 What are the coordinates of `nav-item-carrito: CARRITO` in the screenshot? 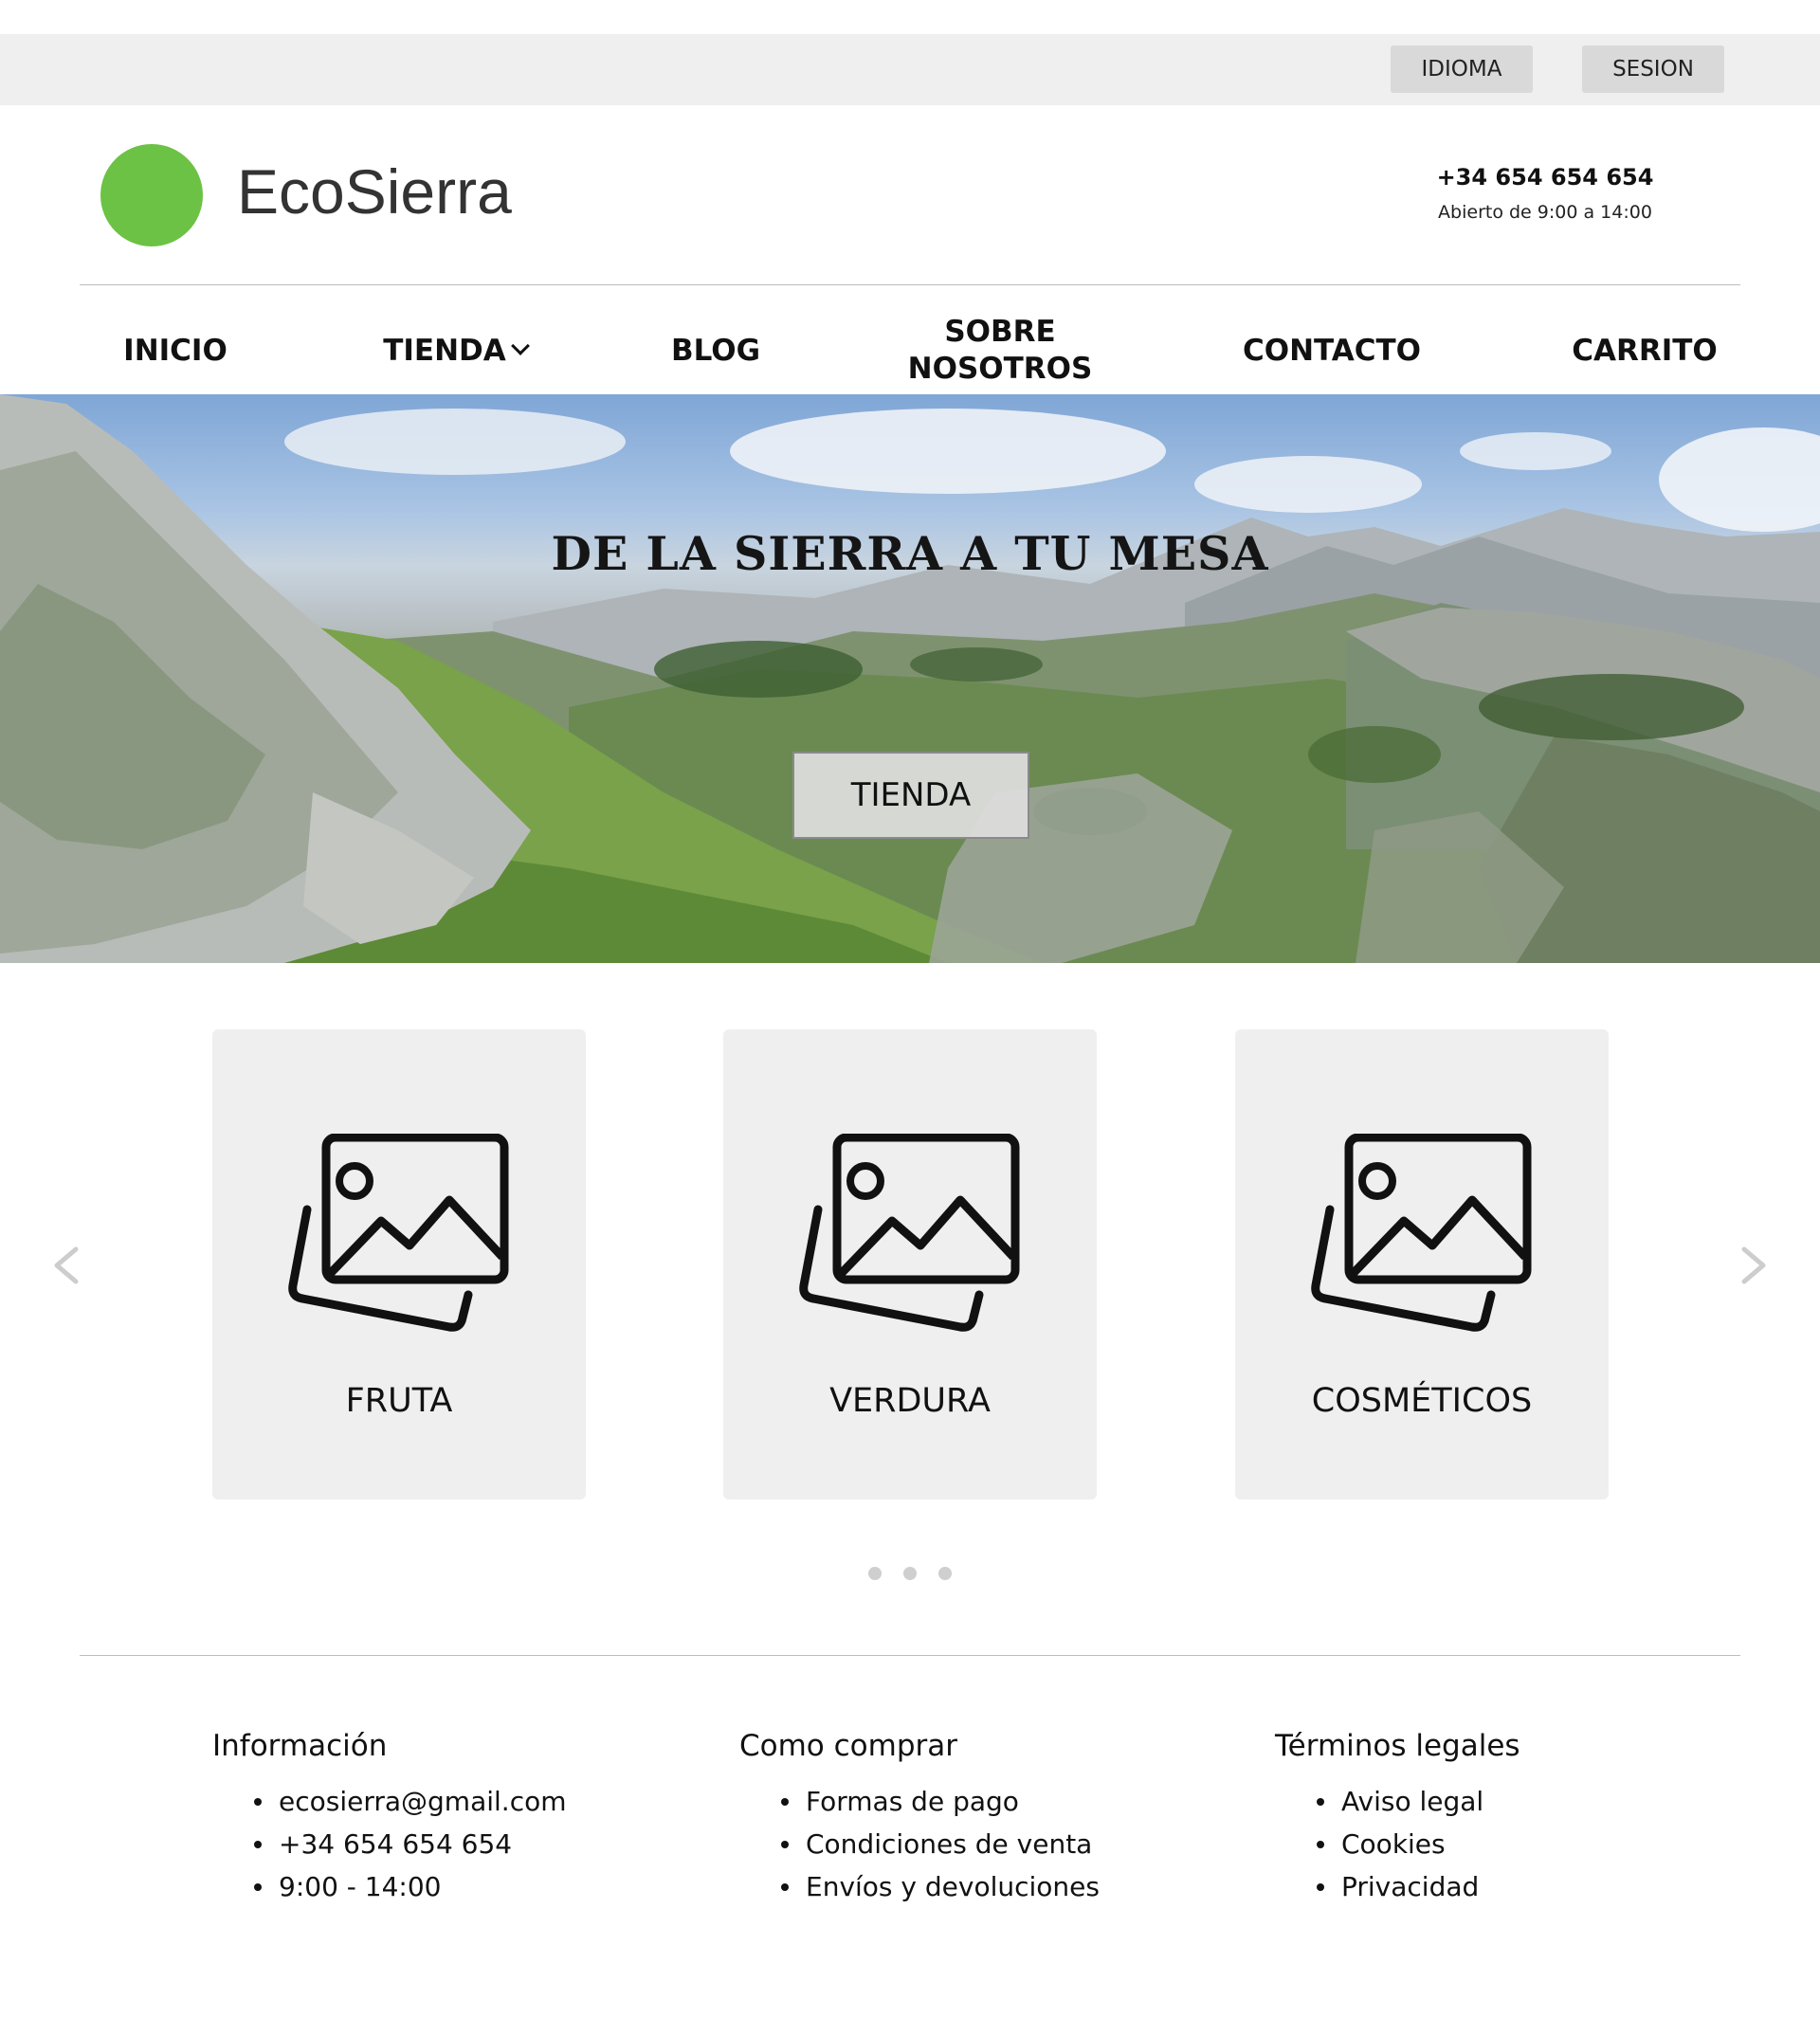 It's located at (1645, 350).